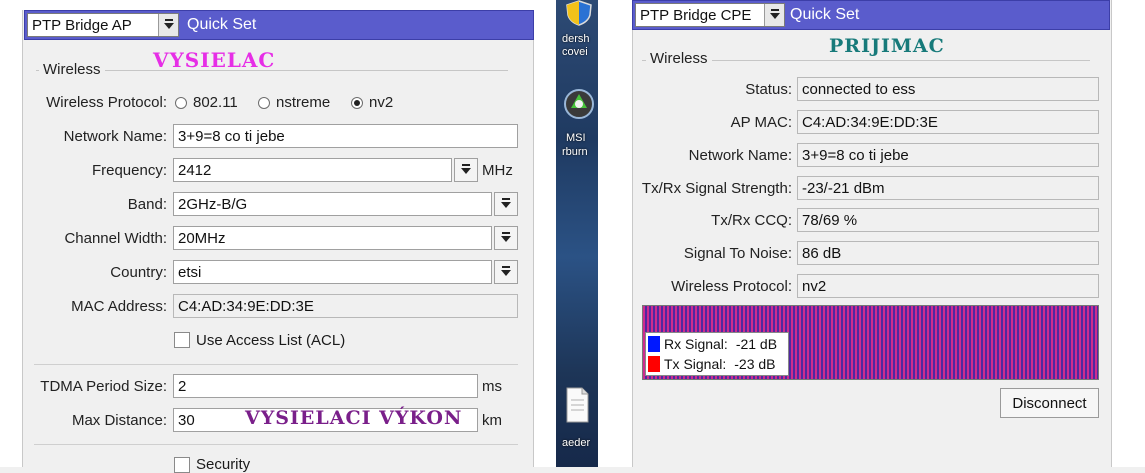  What do you see at coordinates (138, 272) in the screenshot?
I see `country-label: Country:` at bounding box center [138, 272].